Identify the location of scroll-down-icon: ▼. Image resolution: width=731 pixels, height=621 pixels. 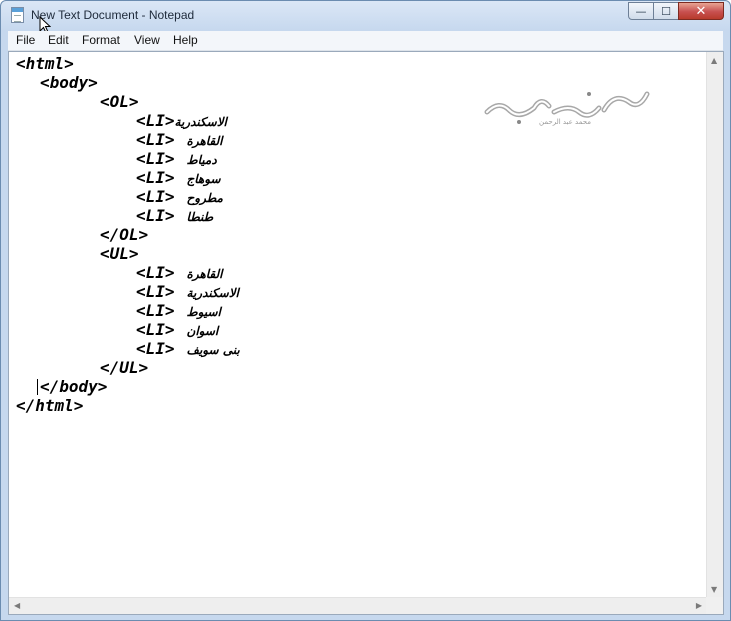
(714, 590).